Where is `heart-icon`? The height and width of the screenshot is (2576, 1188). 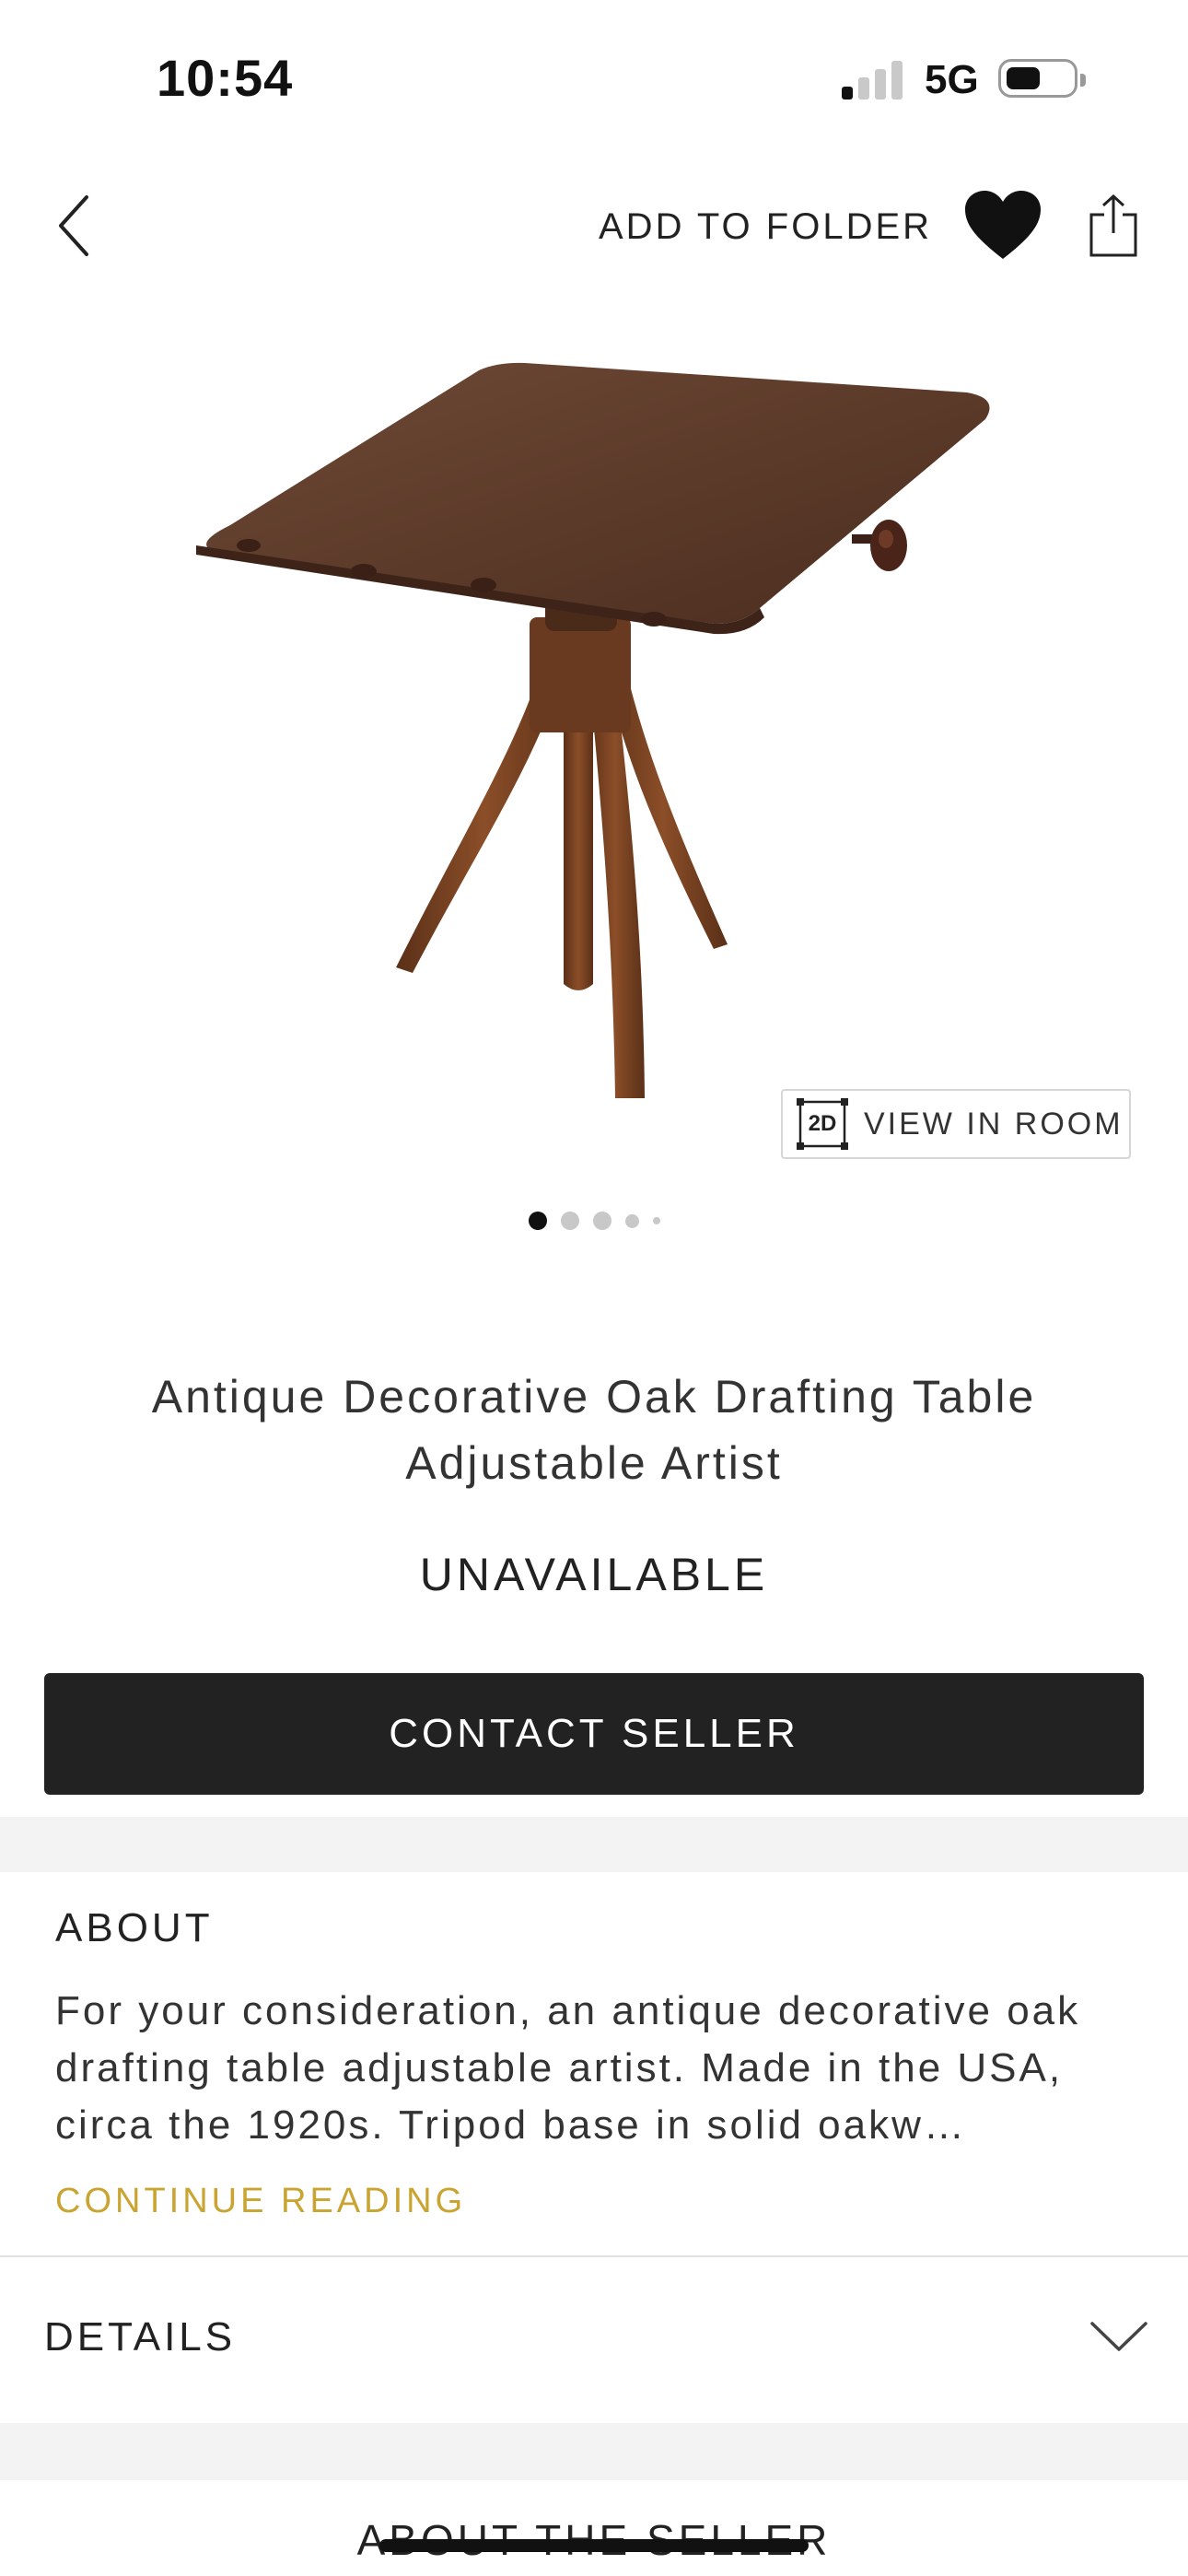 heart-icon is located at coordinates (1003, 225).